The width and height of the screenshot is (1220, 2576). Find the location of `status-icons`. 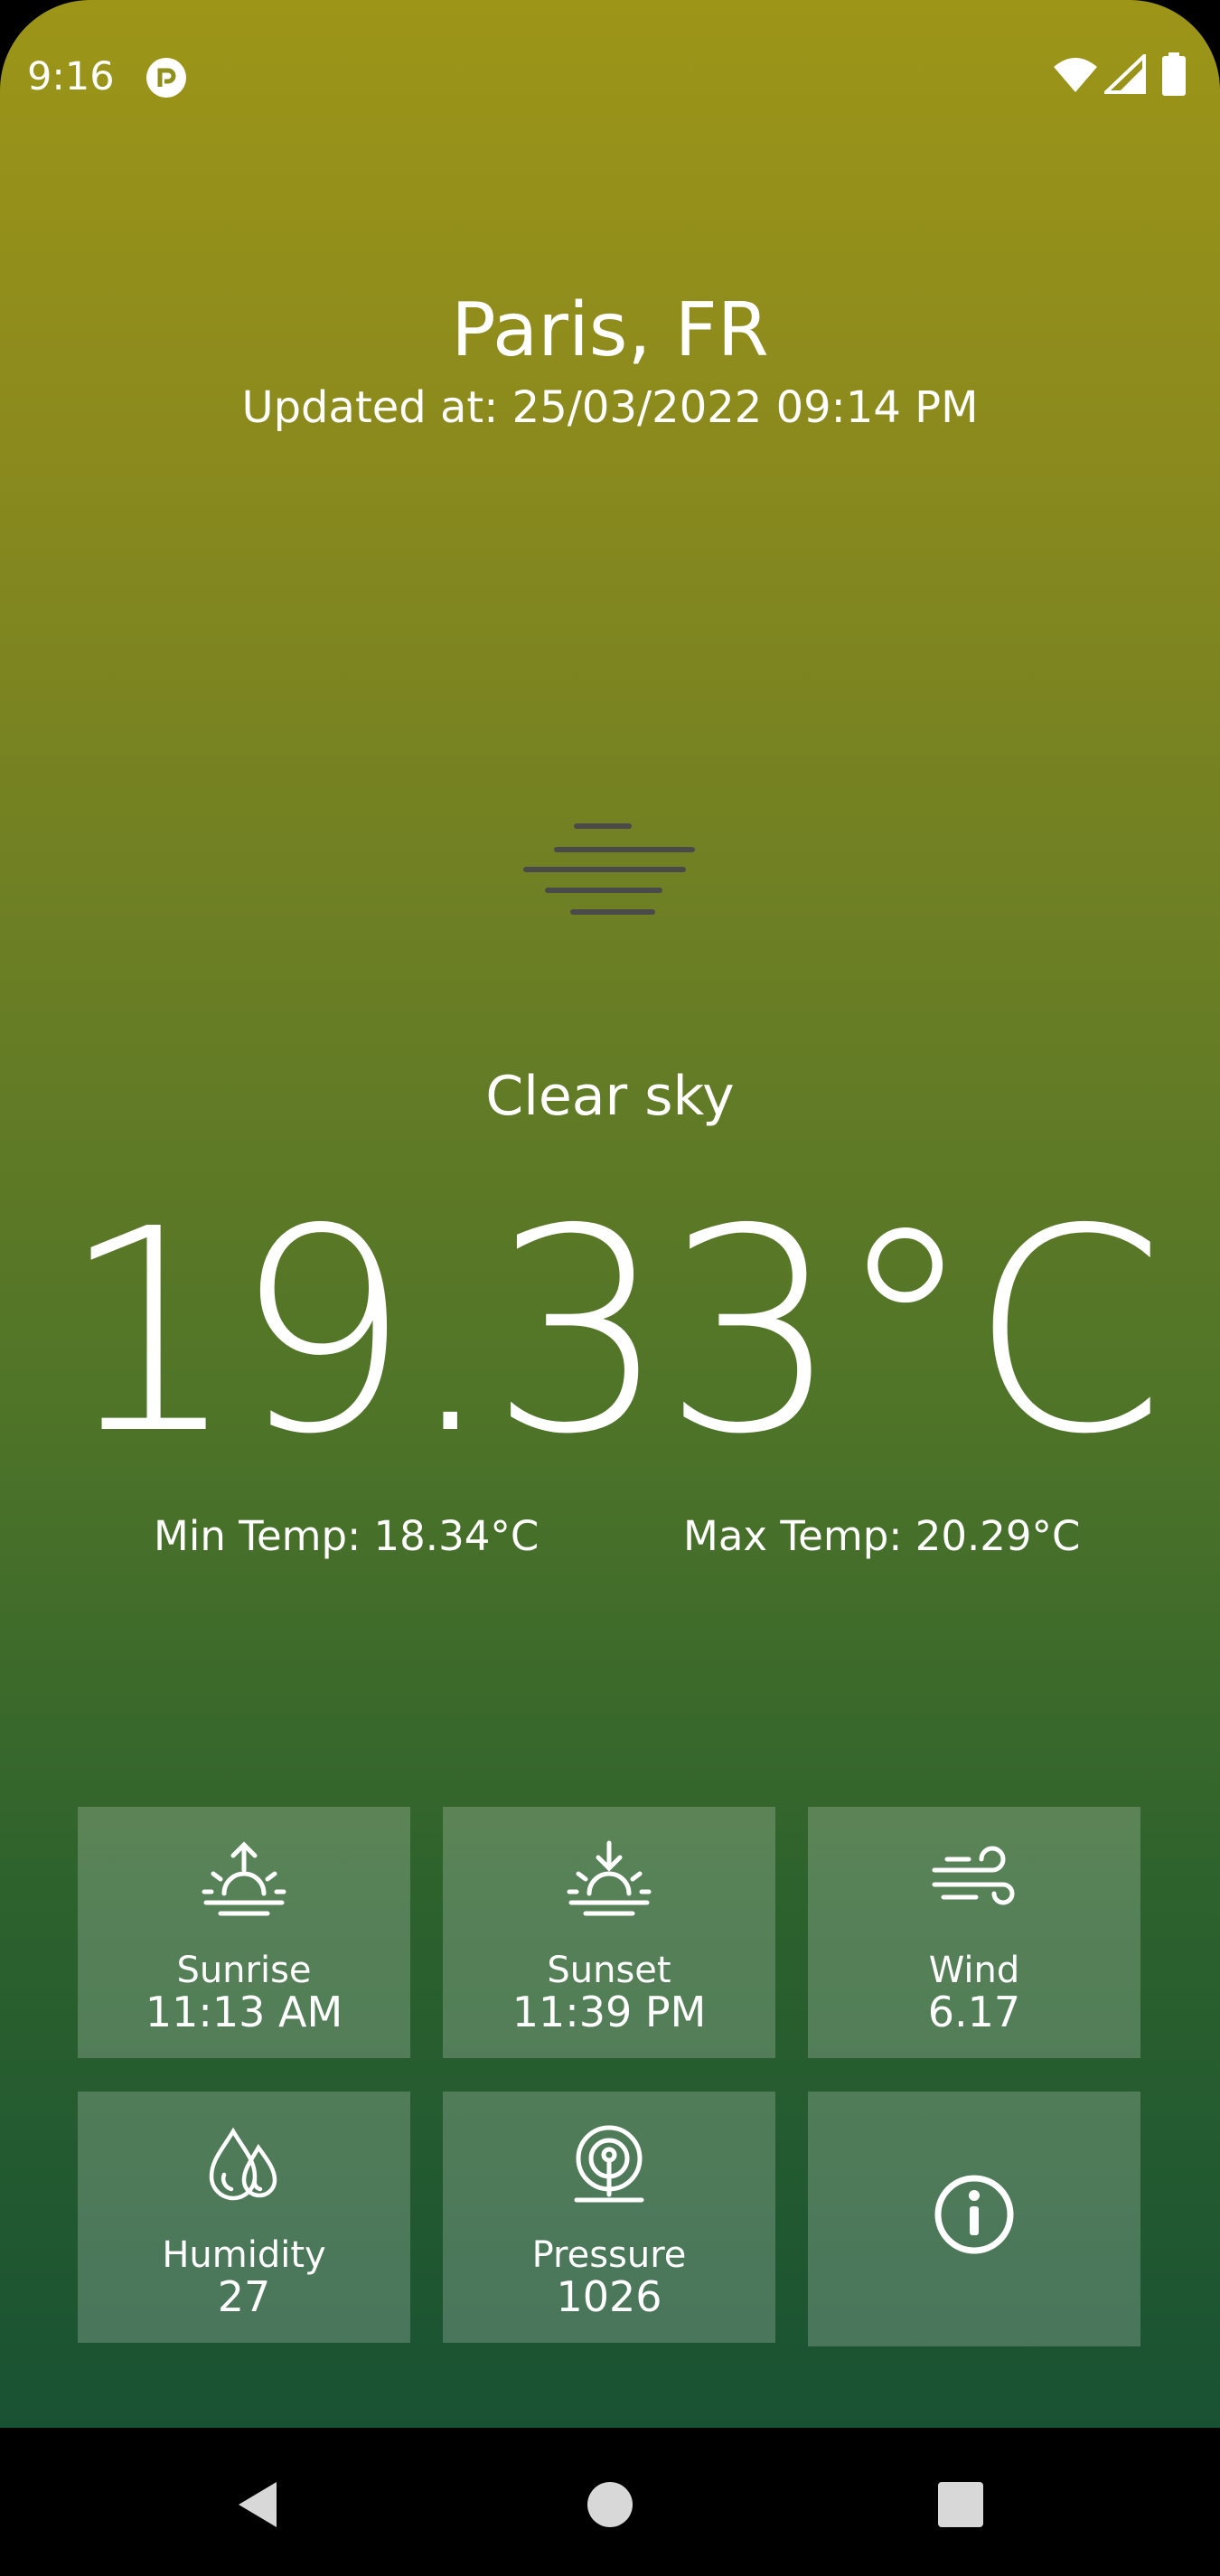

status-icons is located at coordinates (1124, 75).